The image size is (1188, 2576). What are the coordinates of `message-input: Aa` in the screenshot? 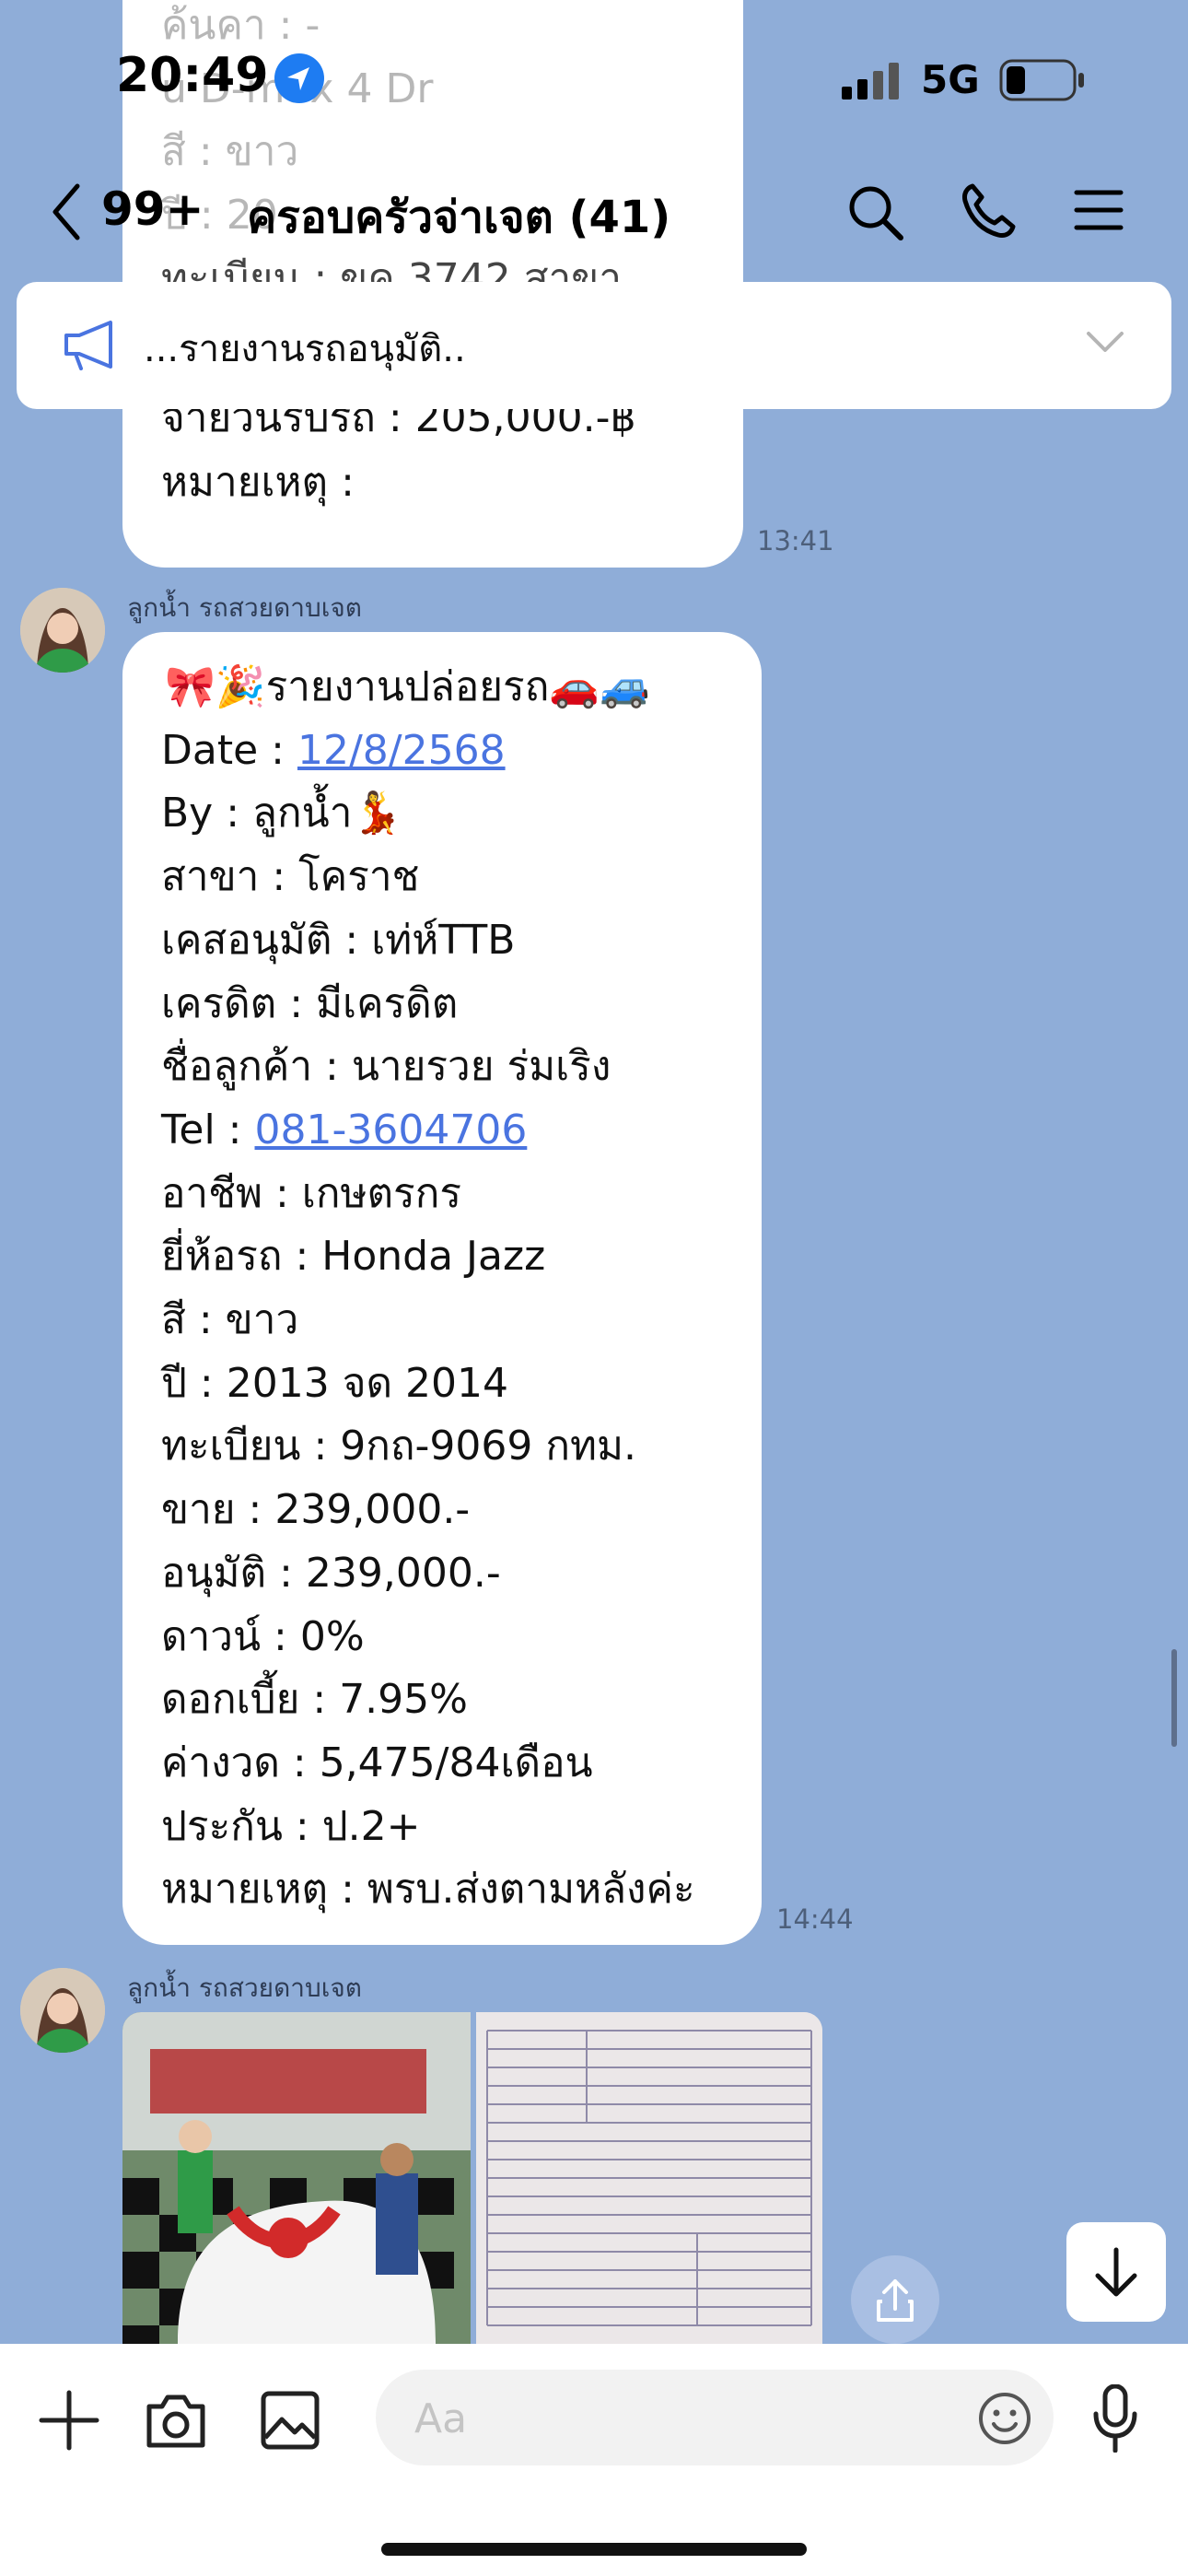 It's located at (715, 2417).